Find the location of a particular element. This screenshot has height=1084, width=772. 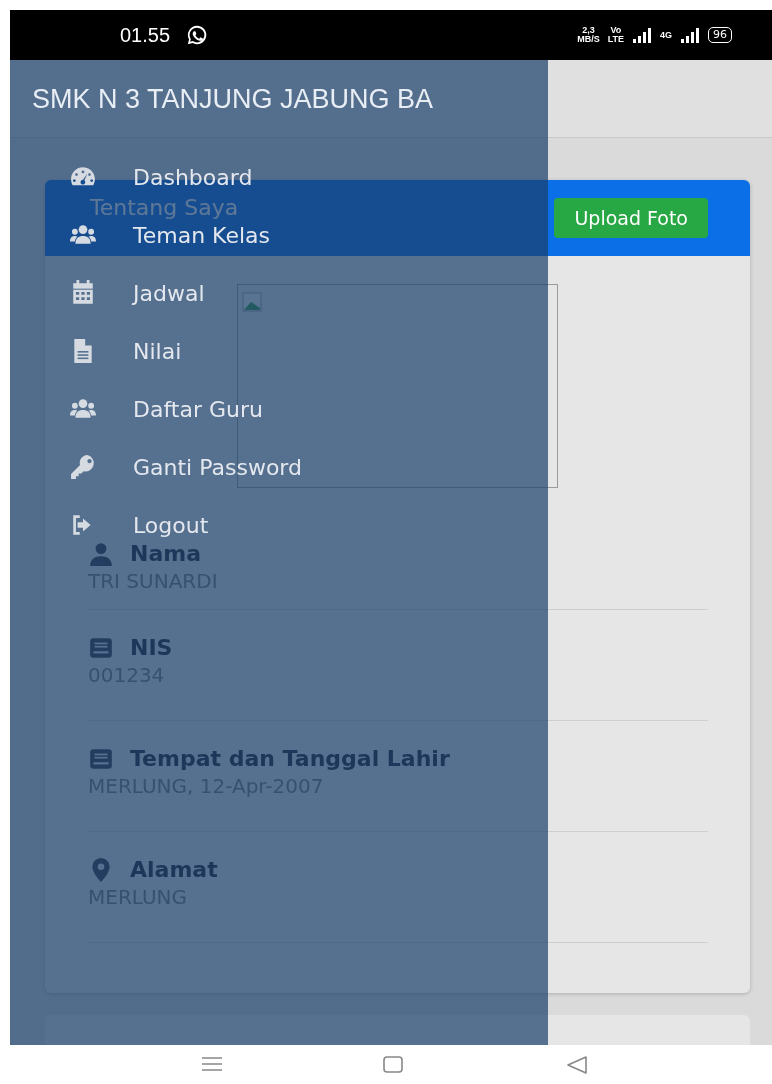

volte-label: LTE is located at coordinates (615, 39).